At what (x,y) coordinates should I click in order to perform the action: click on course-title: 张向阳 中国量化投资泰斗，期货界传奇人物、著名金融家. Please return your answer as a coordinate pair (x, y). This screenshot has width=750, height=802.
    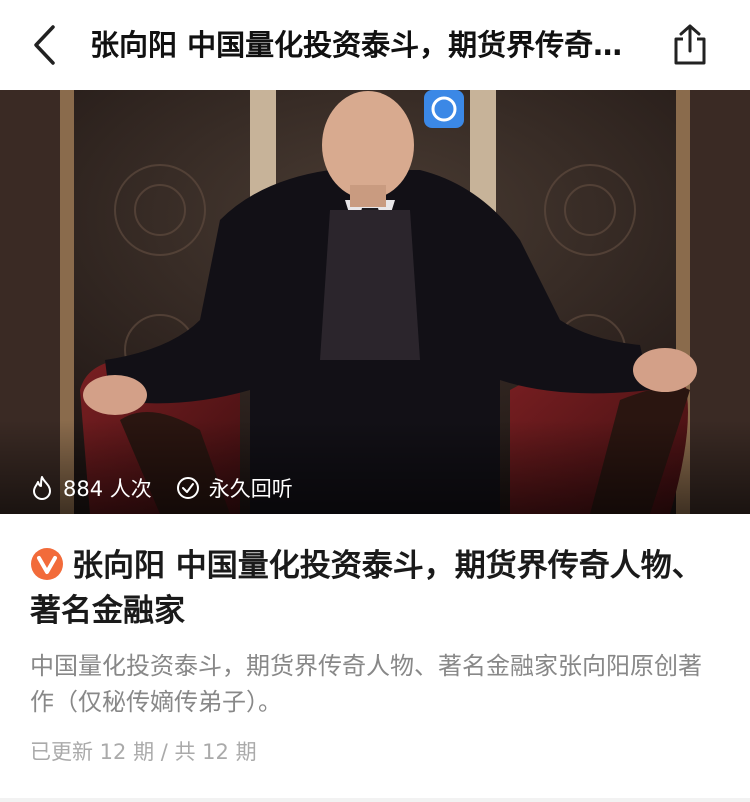
    Looking at the image, I should click on (375, 589).